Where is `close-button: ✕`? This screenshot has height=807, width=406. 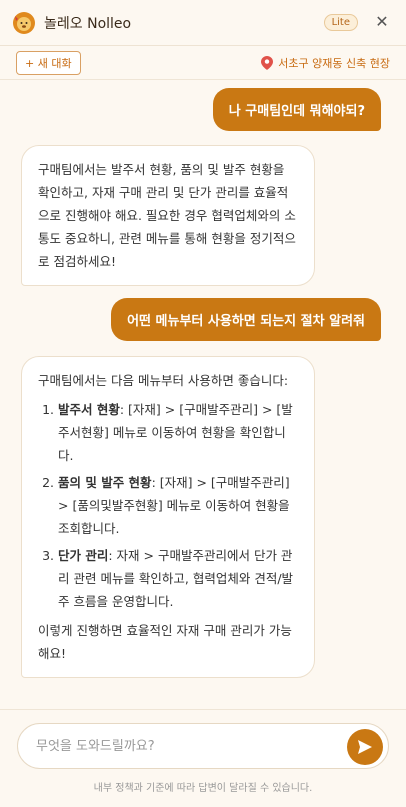 close-button: ✕ is located at coordinates (382, 22).